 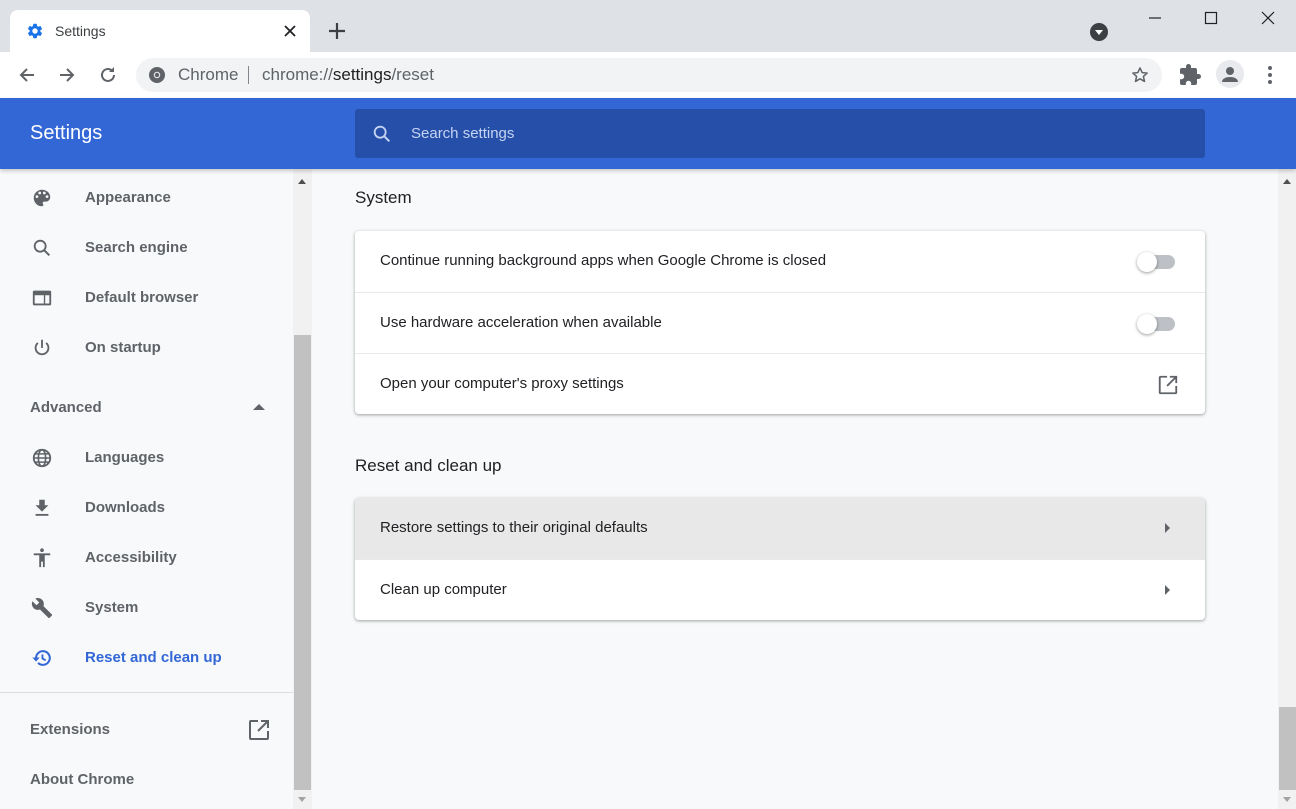 What do you see at coordinates (290, 31) in the screenshot?
I see `close-tab-icon` at bounding box center [290, 31].